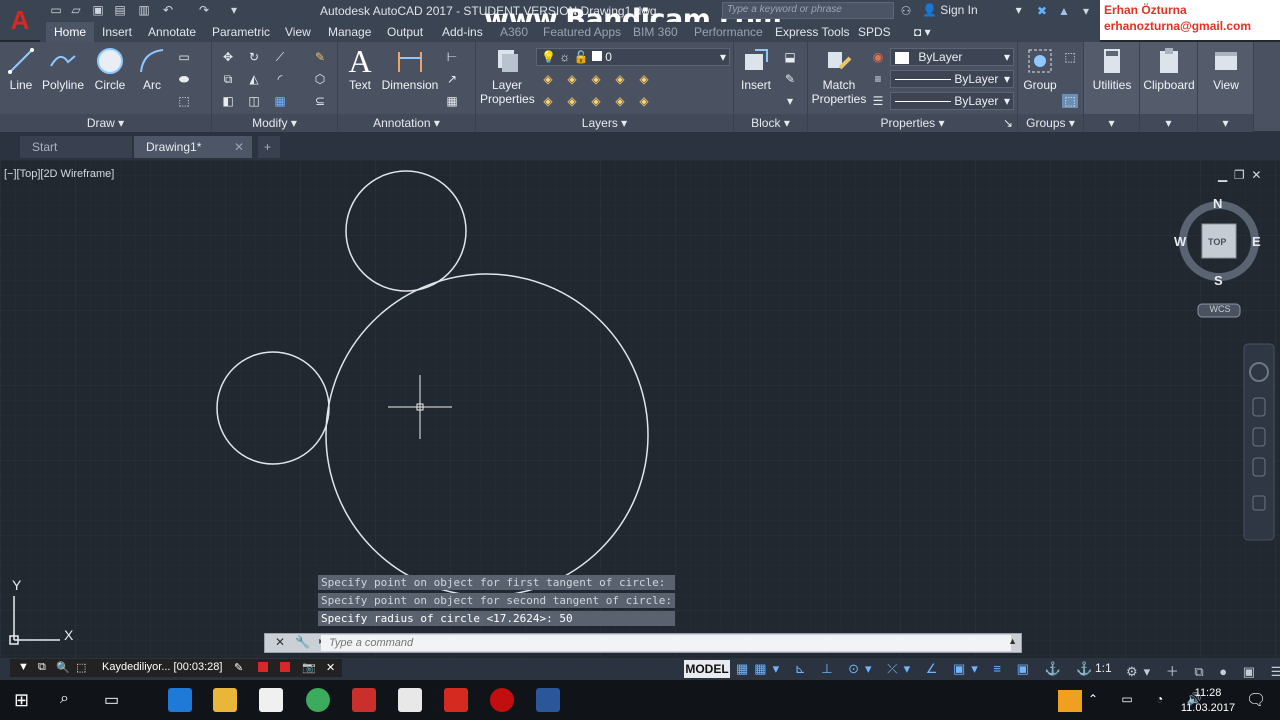 The height and width of the screenshot is (720, 1280). I want to click on file-explorer-icon, so click(225, 700).